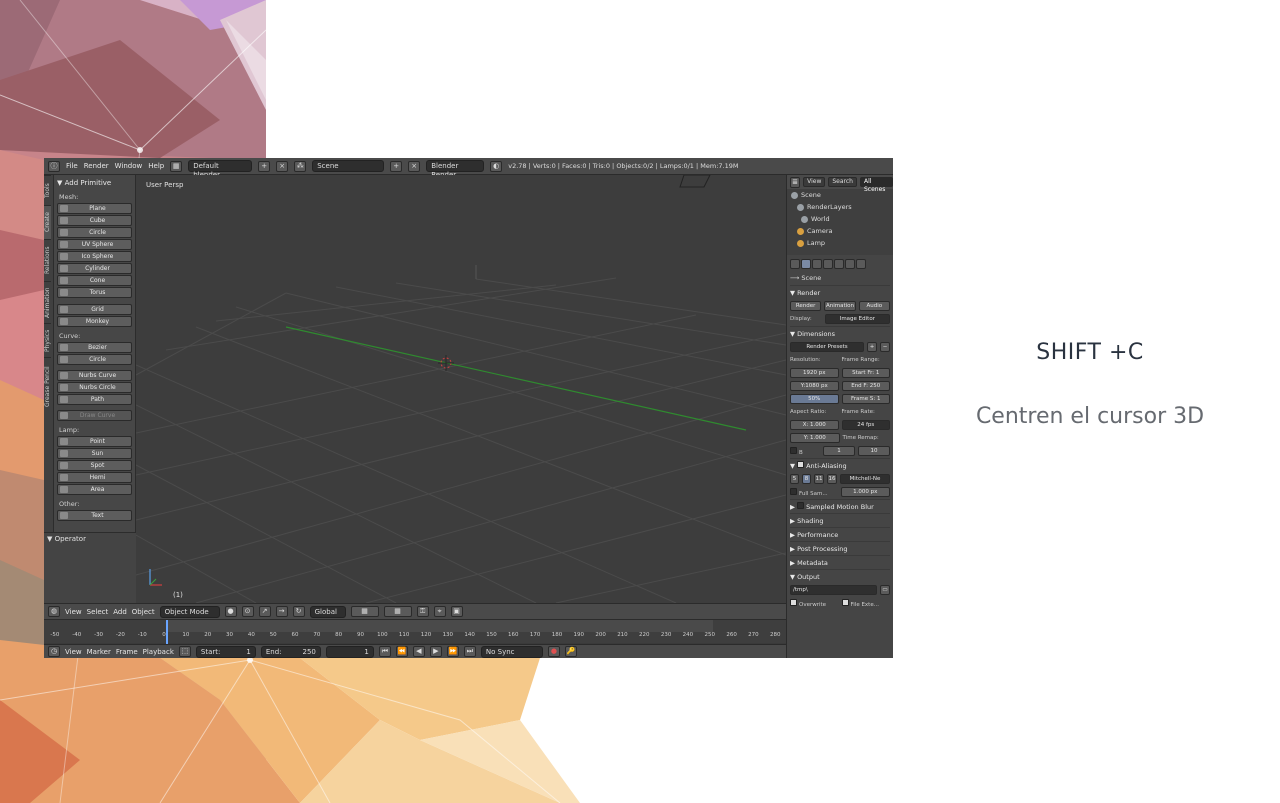  What do you see at coordinates (96, 166) in the screenshot?
I see `menu-render: Render` at bounding box center [96, 166].